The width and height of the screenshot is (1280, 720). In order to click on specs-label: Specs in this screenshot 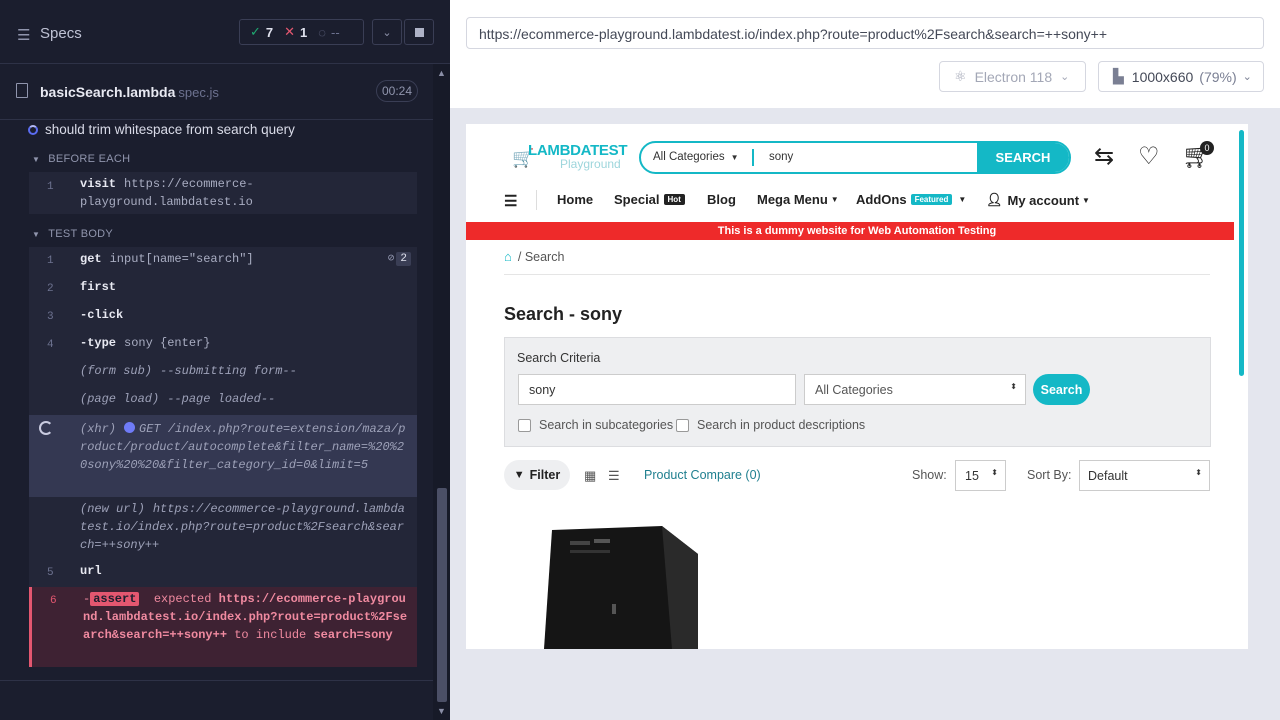, I will do `click(61, 33)`.